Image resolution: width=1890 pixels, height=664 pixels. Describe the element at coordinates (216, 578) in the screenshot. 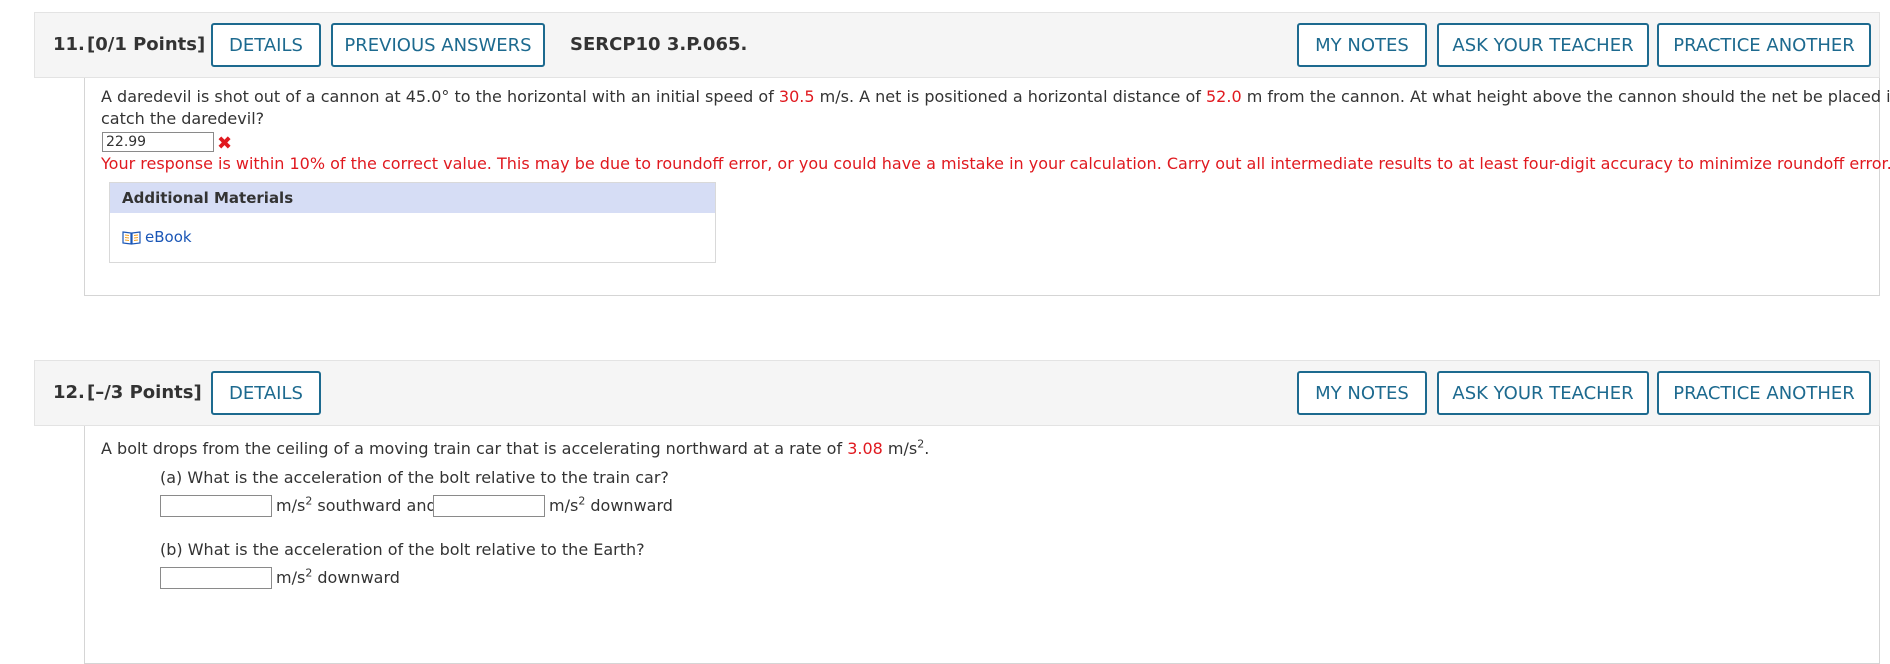

I see `part-b-input` at that location.